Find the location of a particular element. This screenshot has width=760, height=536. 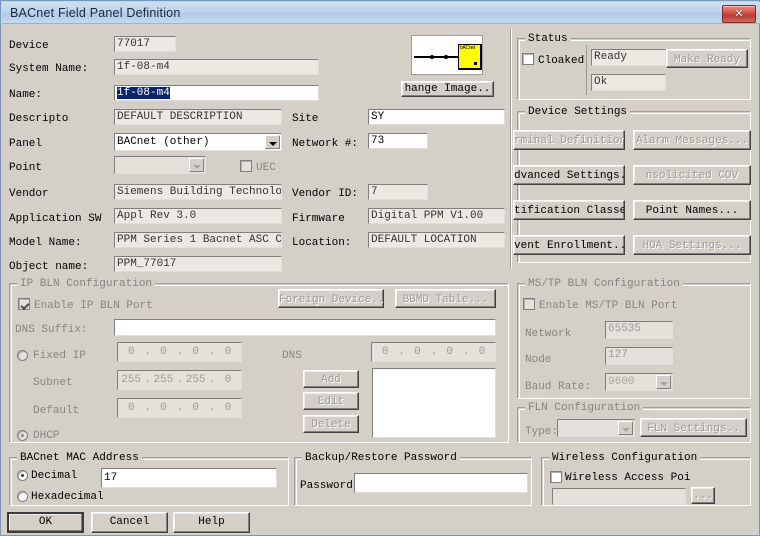

dns-octet-3: 0 is located at coordinates (449, 352).